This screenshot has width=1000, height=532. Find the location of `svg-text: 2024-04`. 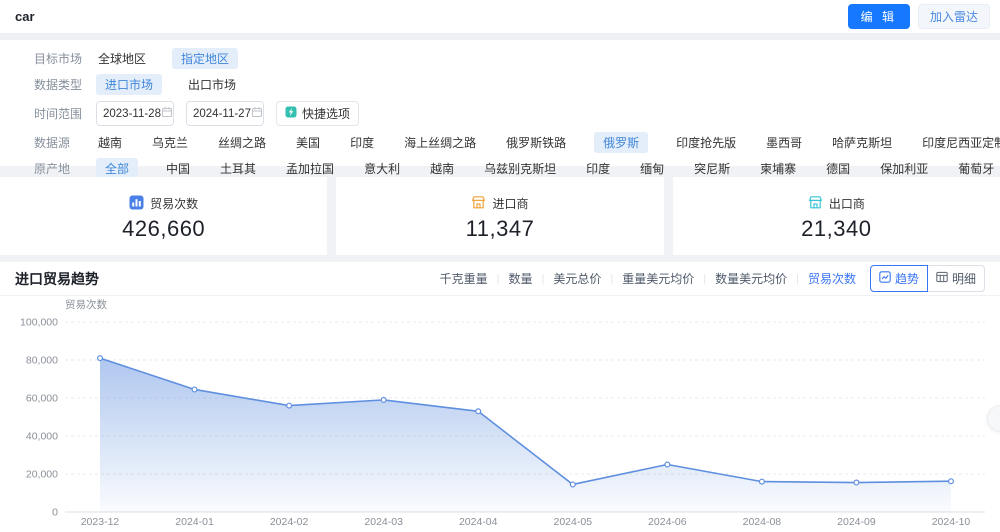

svg-text: 2024-04 is located at coordinates (478, 522).